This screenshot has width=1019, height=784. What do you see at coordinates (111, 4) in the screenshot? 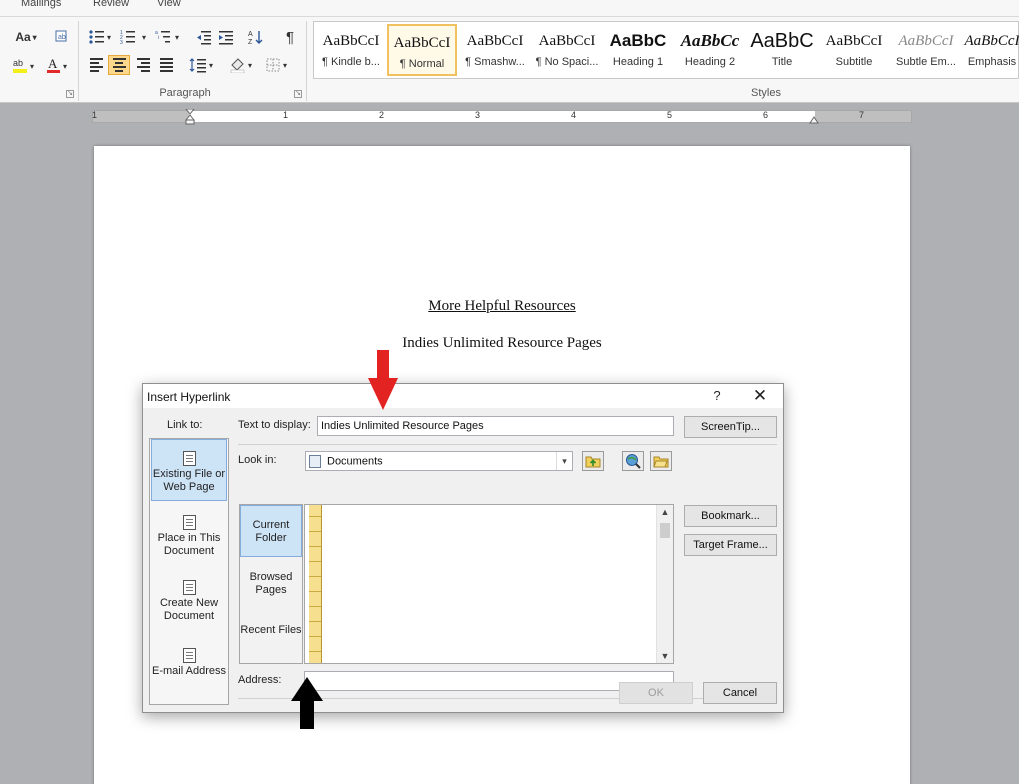
I see `tab-review: Review` at bounding box center [111, 4].